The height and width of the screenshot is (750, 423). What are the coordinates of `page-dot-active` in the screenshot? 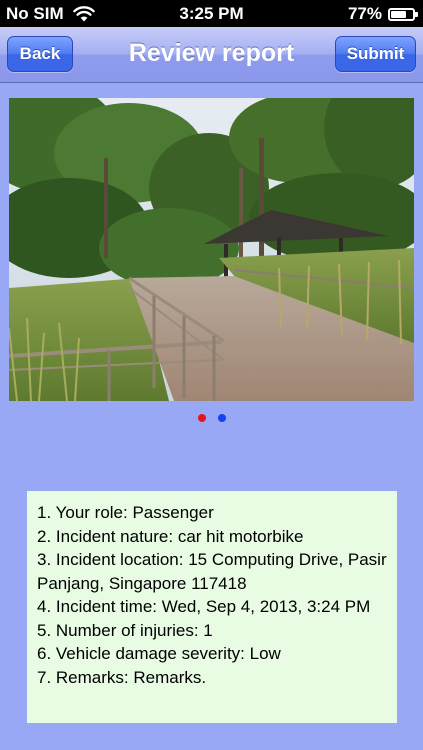 It's located at (201, 418).